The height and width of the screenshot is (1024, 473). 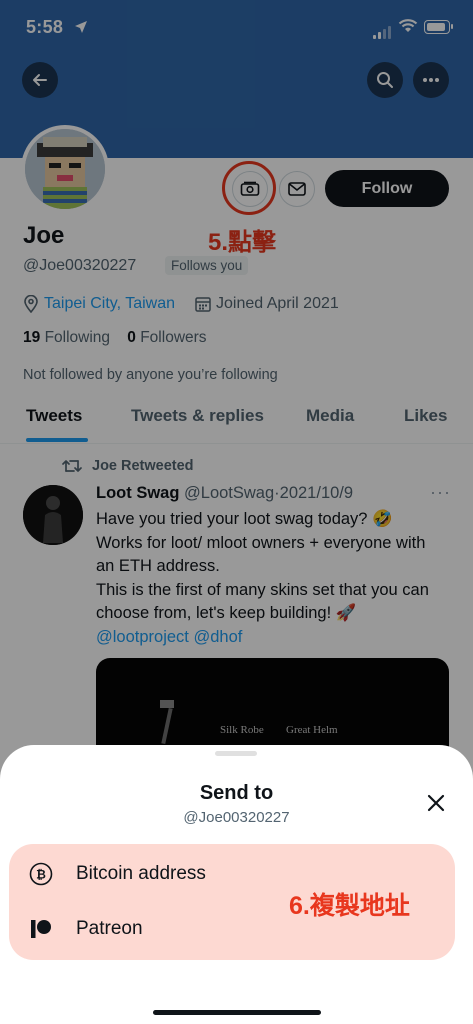 I want to click on annotation-step-6: 6.複製地址, so click(x=349, y=906).